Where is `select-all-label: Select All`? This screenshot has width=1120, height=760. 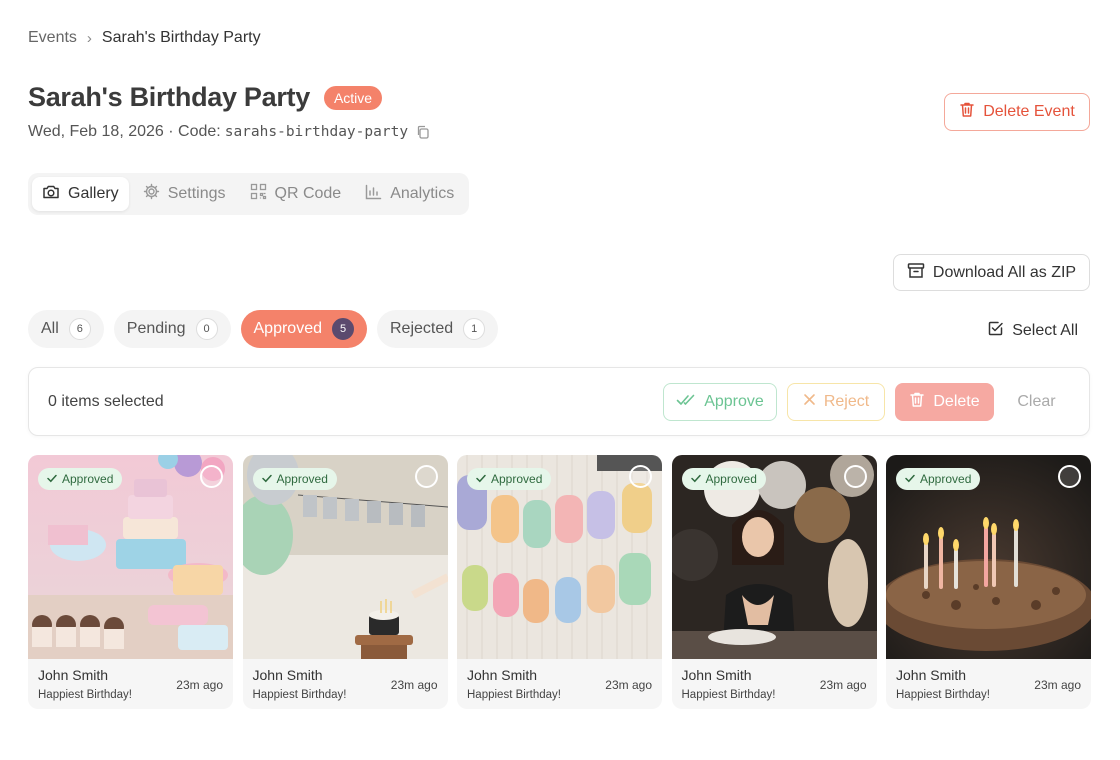 select-all-label: Select All is located at coordinates (1045, 330).